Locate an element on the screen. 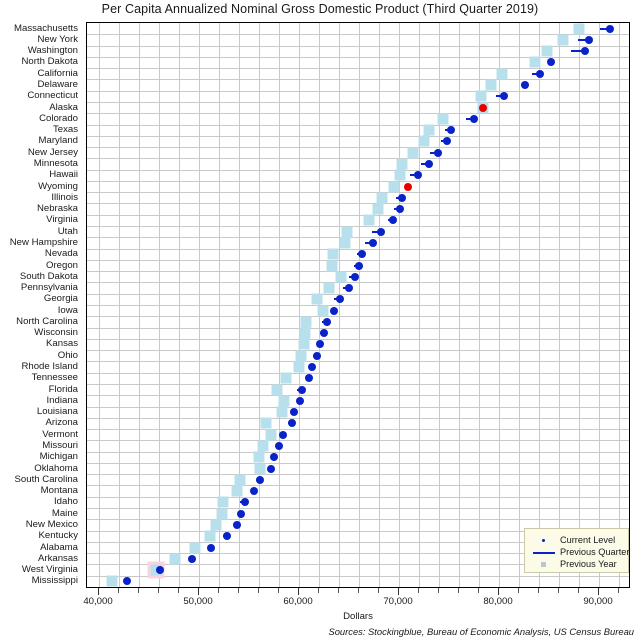 The width and height of the screenshot is (640, 640). y-axis-label: South Dakota is located at coordinates (48, 276).